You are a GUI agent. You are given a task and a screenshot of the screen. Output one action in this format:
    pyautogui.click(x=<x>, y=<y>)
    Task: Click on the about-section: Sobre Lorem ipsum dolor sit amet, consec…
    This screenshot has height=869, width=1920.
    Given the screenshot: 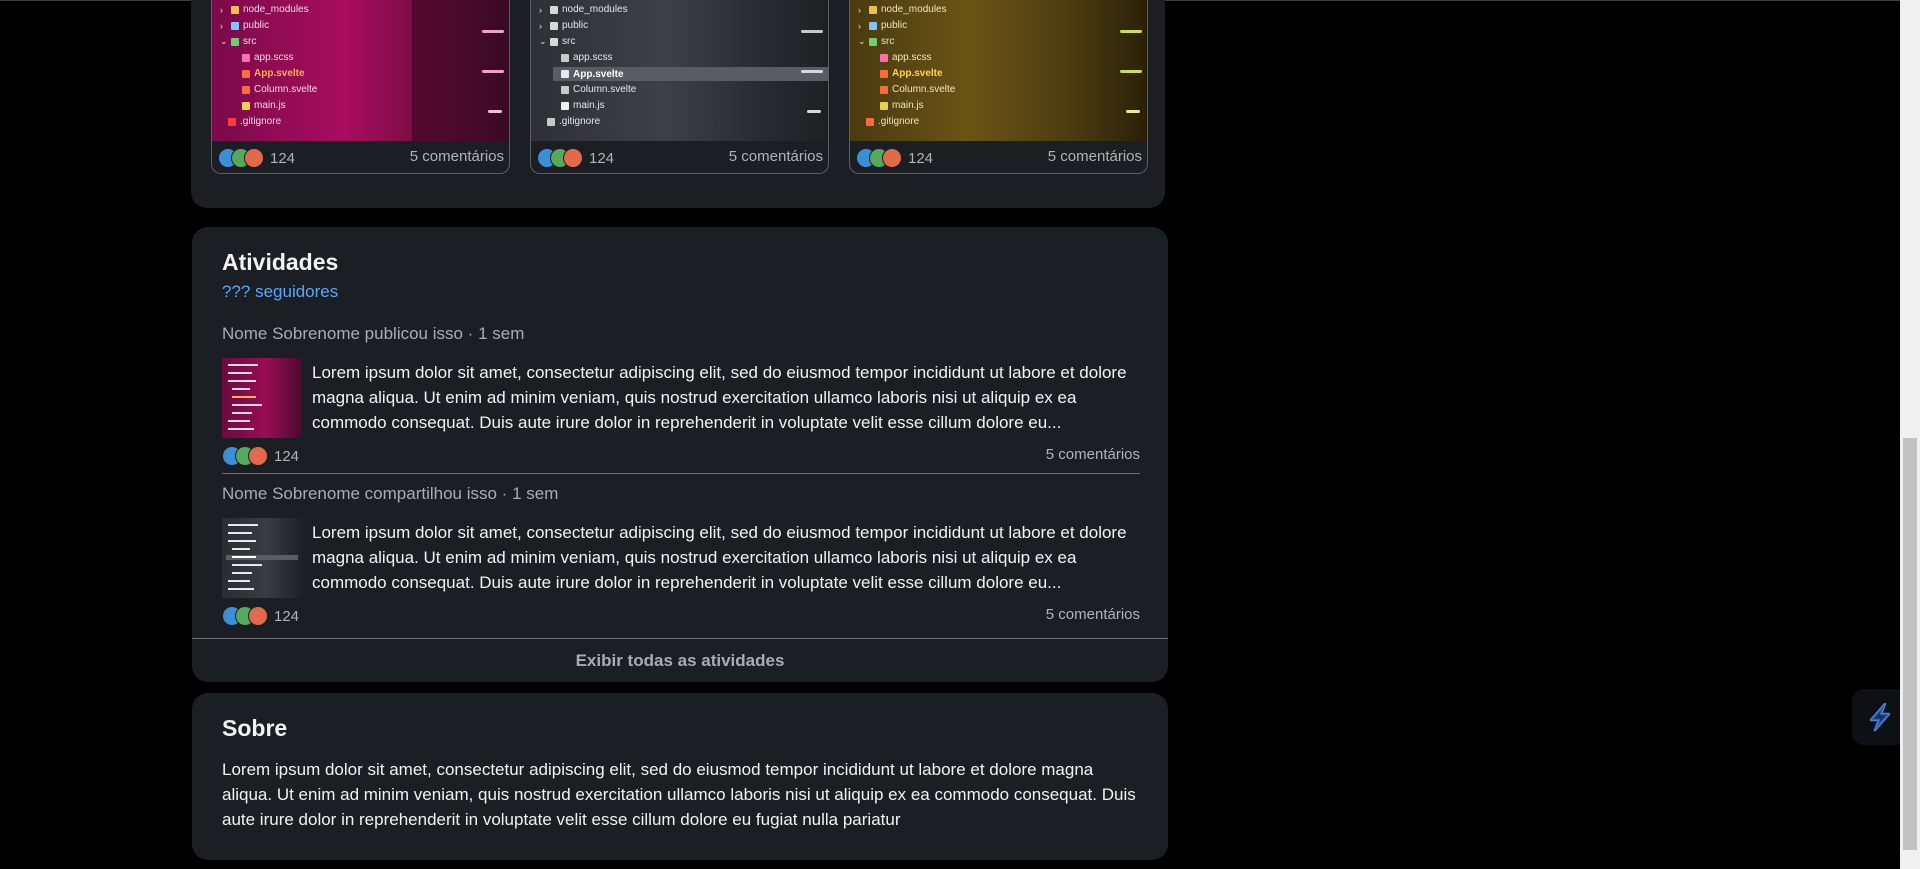 What is the action you would take?
    pyautogui.click(x=680, y=776)
    